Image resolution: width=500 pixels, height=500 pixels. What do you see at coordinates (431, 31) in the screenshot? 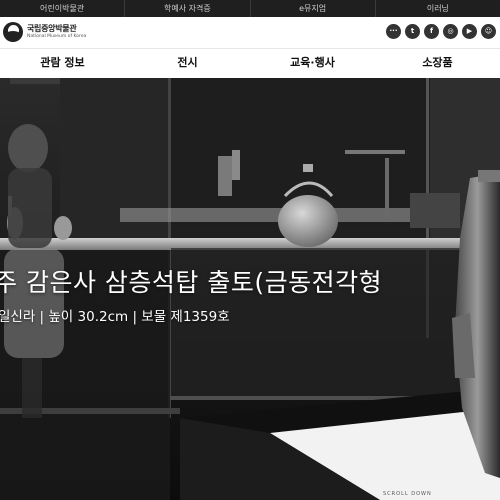
I see `facebook-icon: f` at bounding box center [431, 31].